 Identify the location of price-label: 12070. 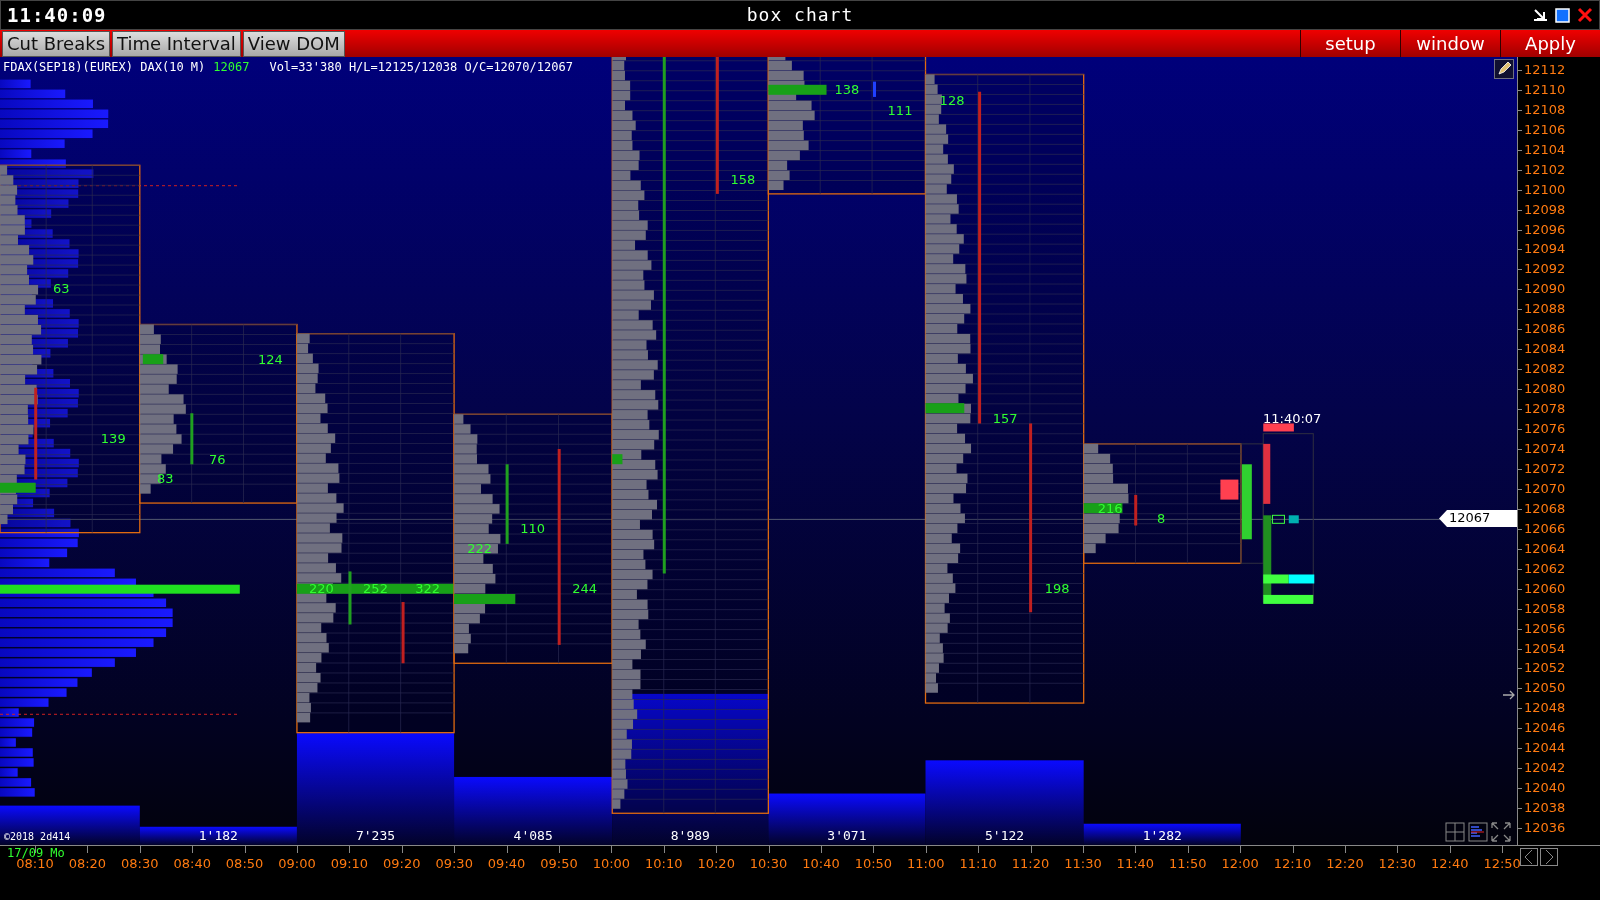
(1545, 488).